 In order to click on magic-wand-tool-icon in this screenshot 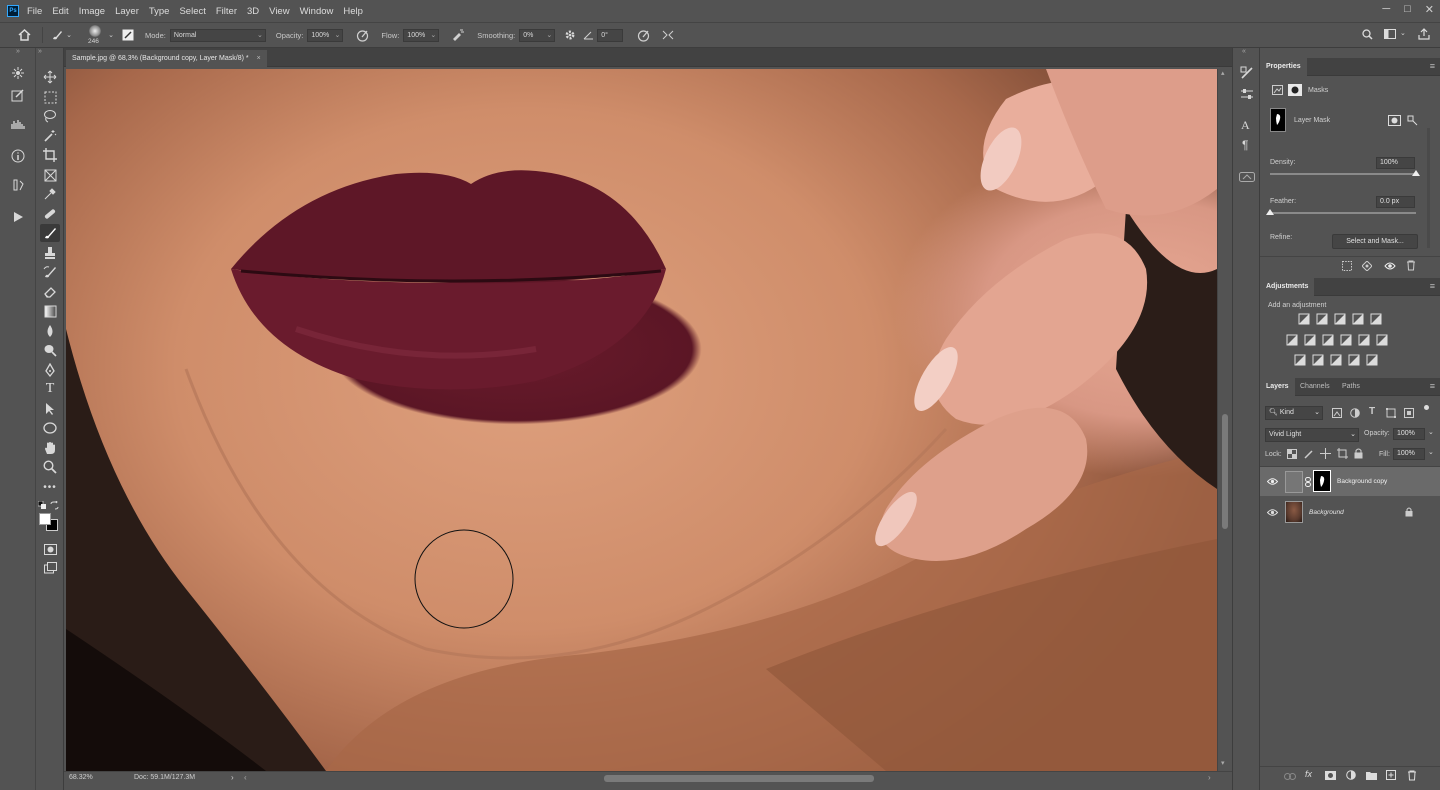, I will do `click(50, 136)`.